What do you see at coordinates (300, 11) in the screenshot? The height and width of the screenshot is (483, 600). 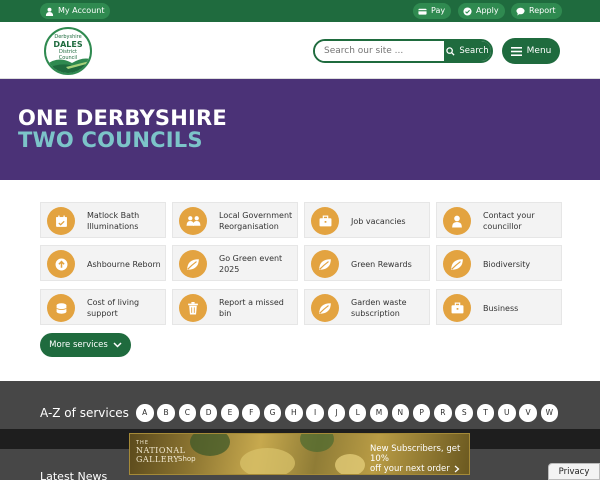 I see `top-bar: My Account Pay Apply Report` at bounding box center [300, 11].